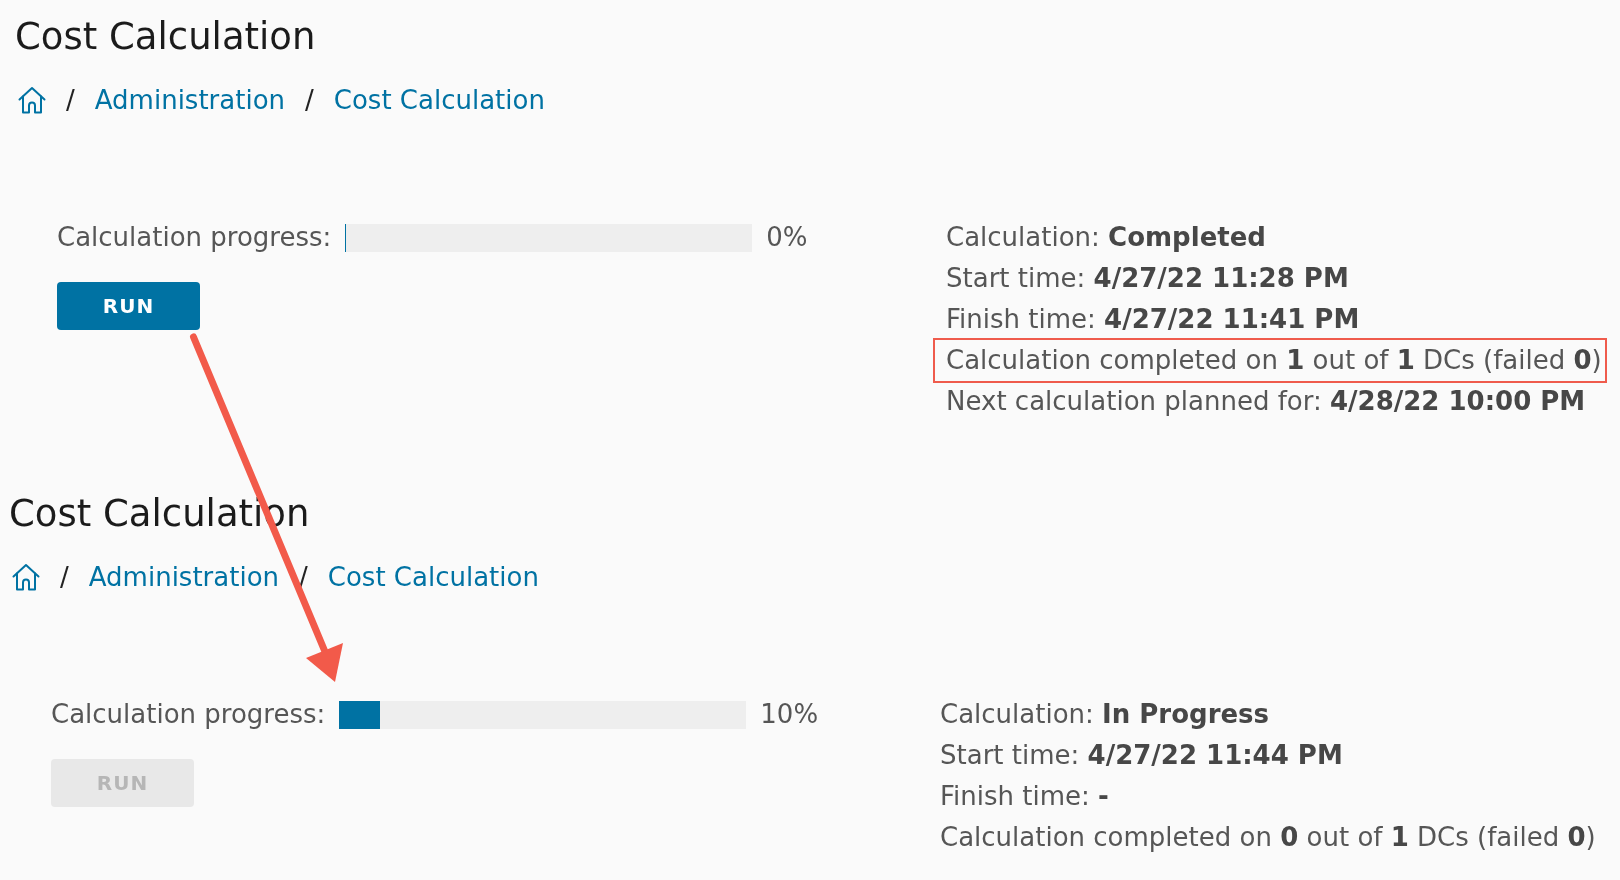  Describe the element at coordinates (1147, 278) in the screenshot. I see `status-line: Start time: 4/27/22 11:28 PM` at that location.